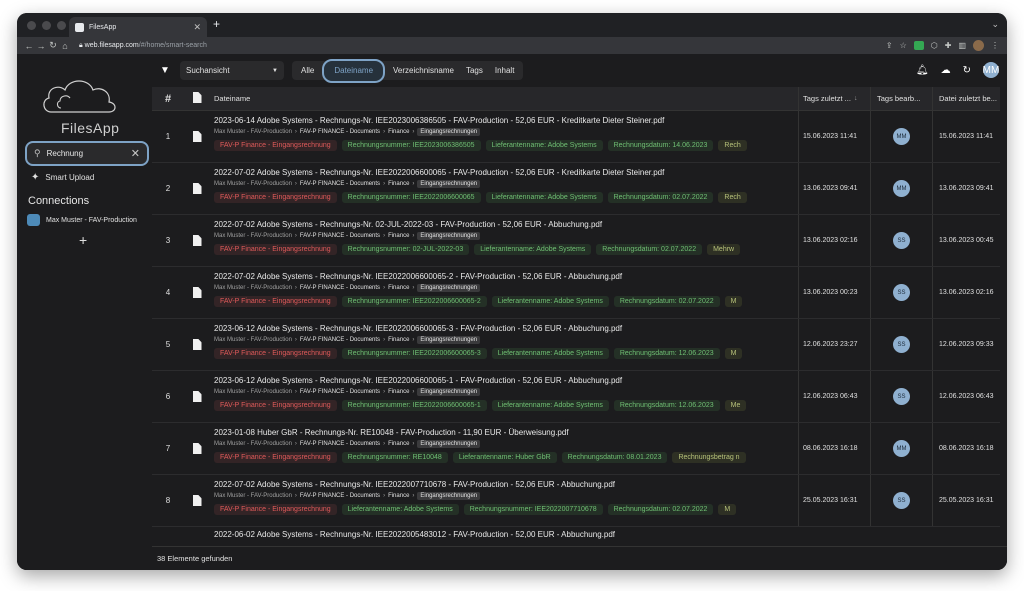 The image size is (1024, 591). What do you see at coordinates (82, 220) in the screenshot?
I see `connection-item: Max Muster - FAV-Production` at bounding box center [82, 220].